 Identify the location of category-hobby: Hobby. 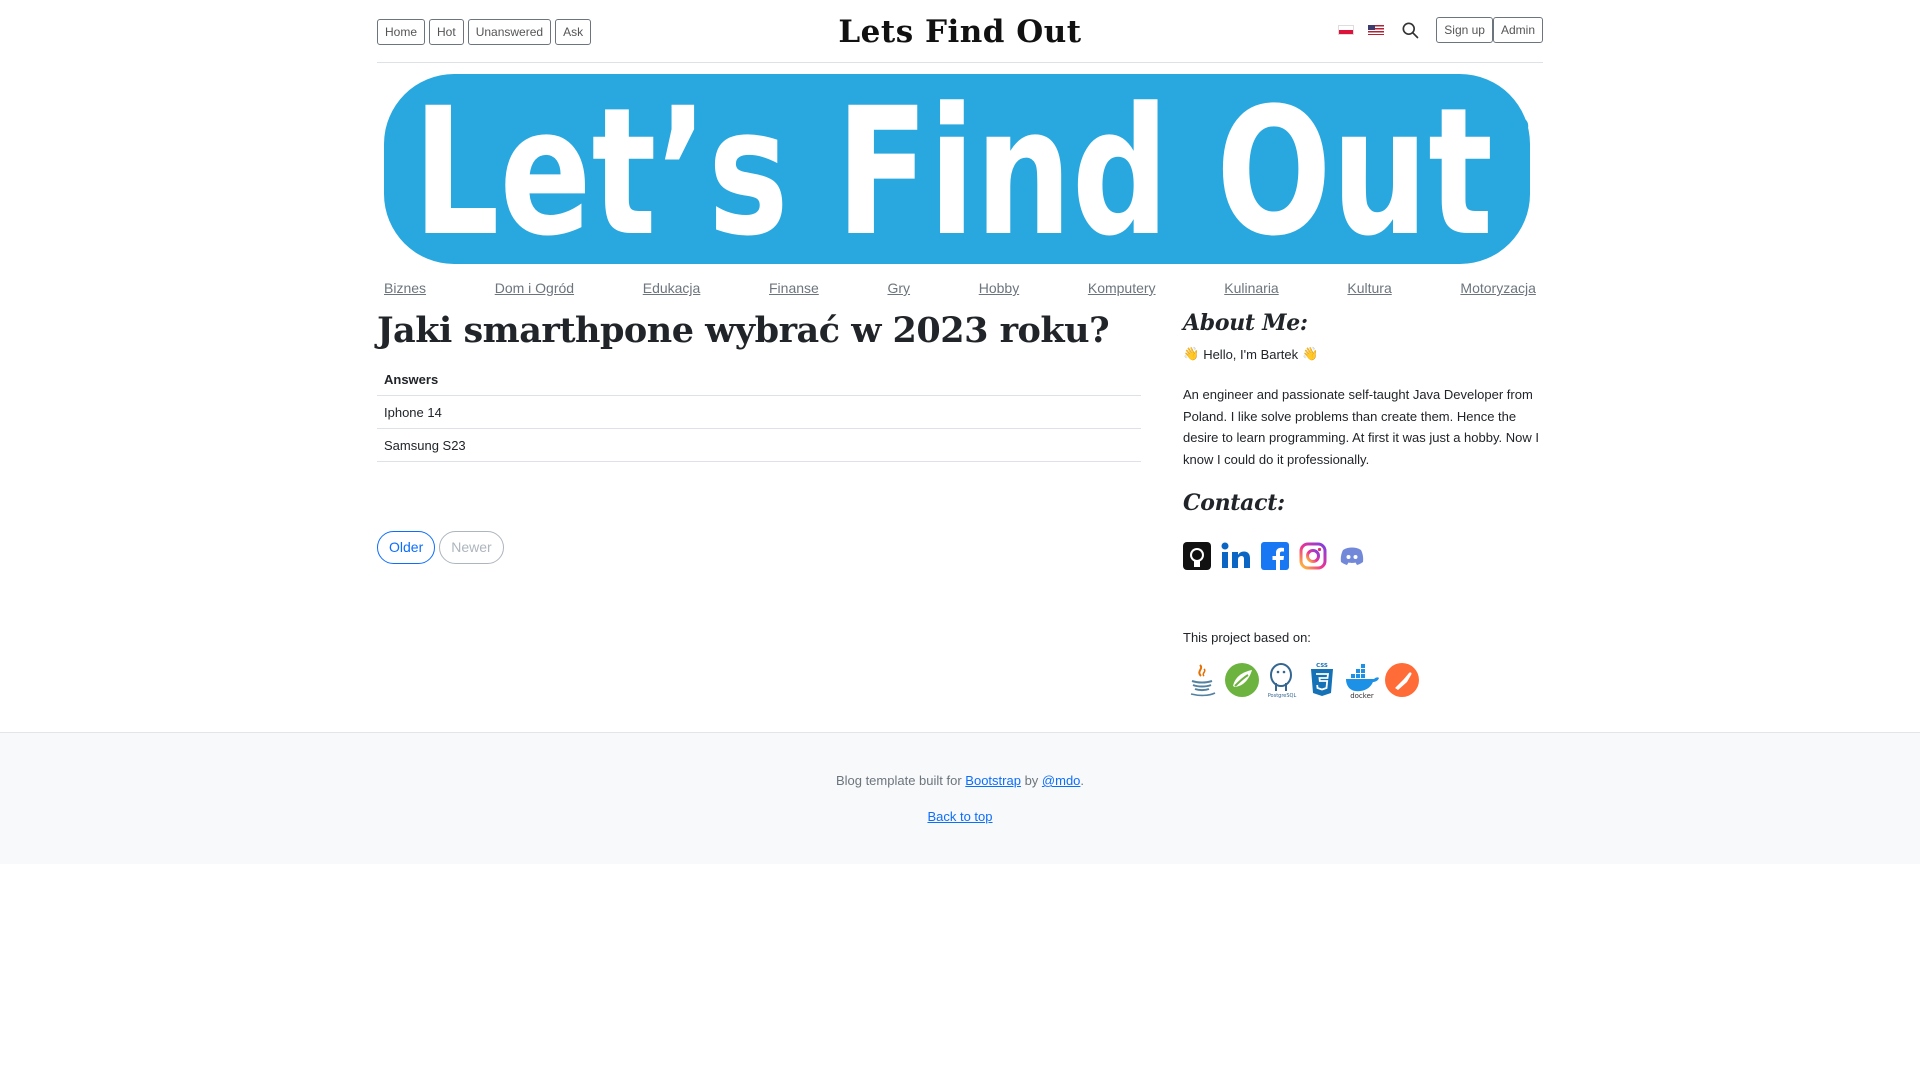
(999, 288).